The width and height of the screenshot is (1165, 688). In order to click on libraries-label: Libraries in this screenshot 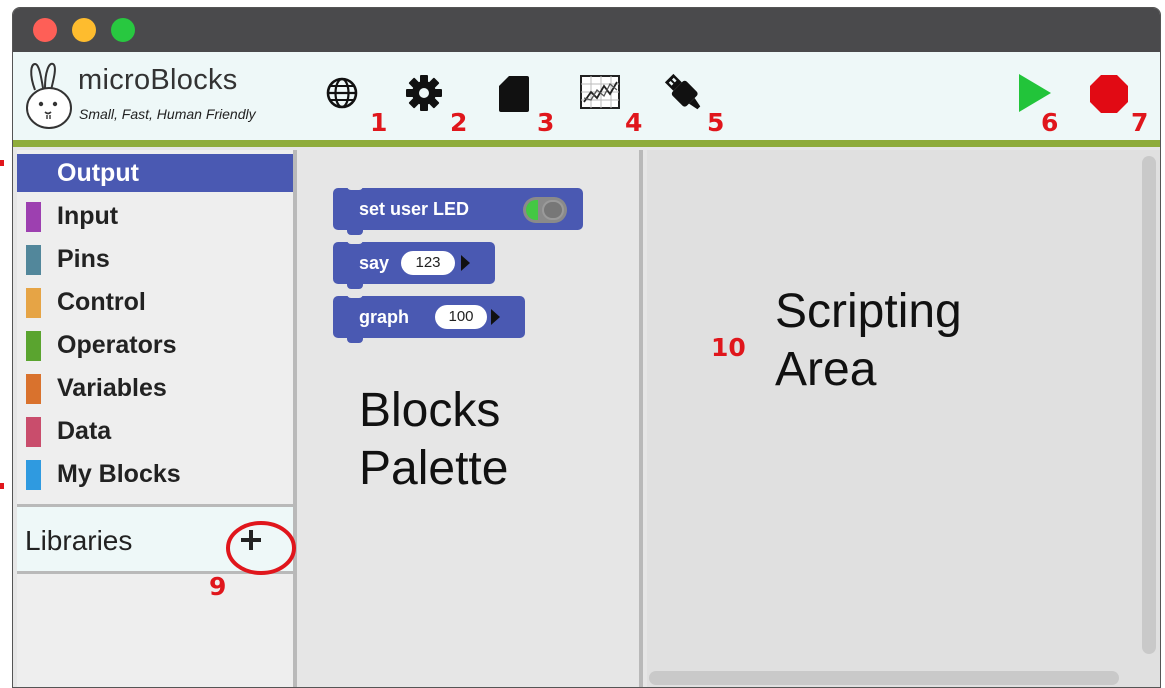, I will do `click(79, 540)`.